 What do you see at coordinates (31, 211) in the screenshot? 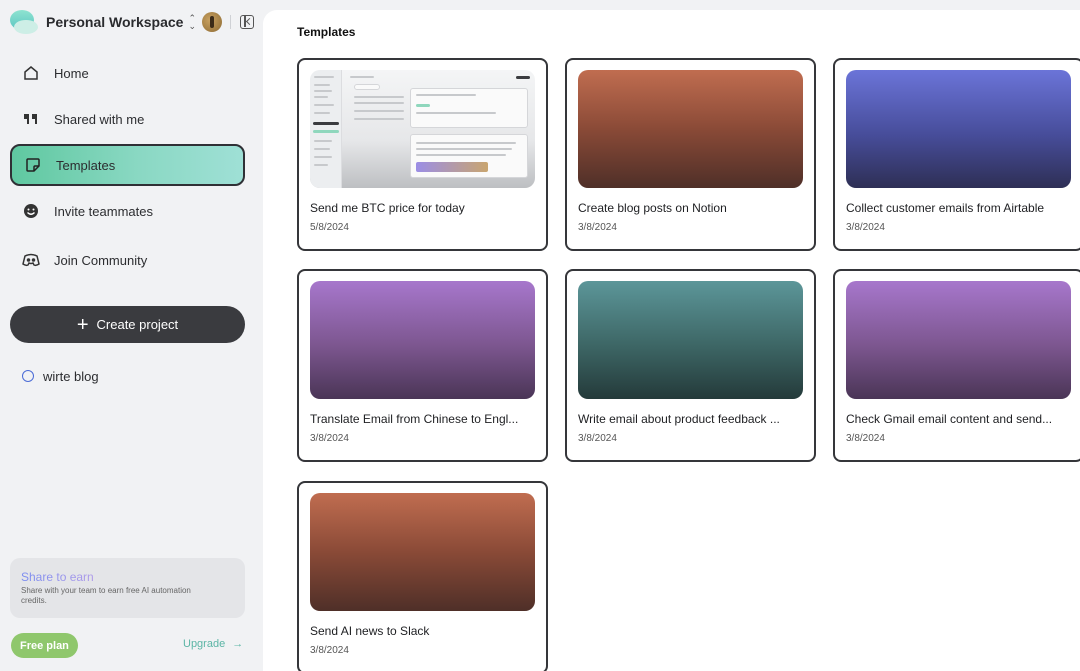
I see `smiley-icon` at bounding box center [31, 211].